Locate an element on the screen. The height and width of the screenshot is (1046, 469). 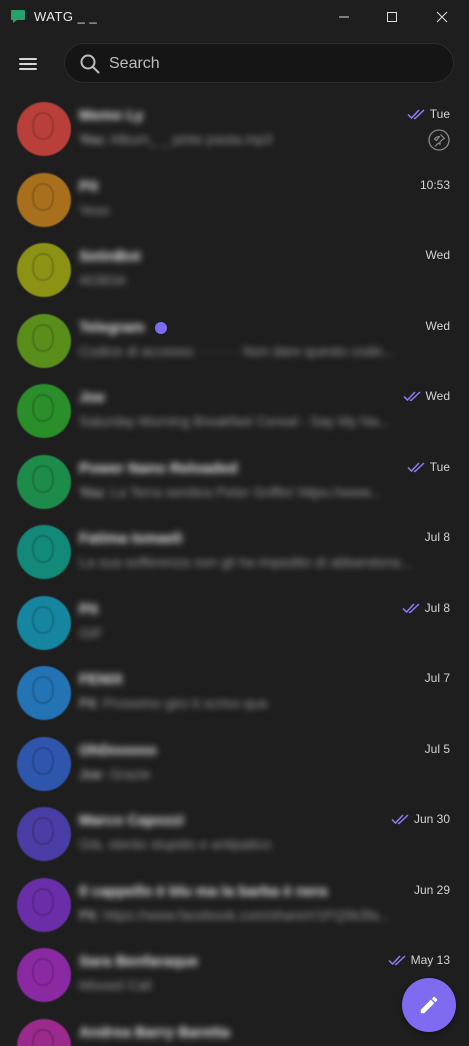
chat-row: Sara Benfaraque Missed Call May 13 is located at coordinates (234, 979).